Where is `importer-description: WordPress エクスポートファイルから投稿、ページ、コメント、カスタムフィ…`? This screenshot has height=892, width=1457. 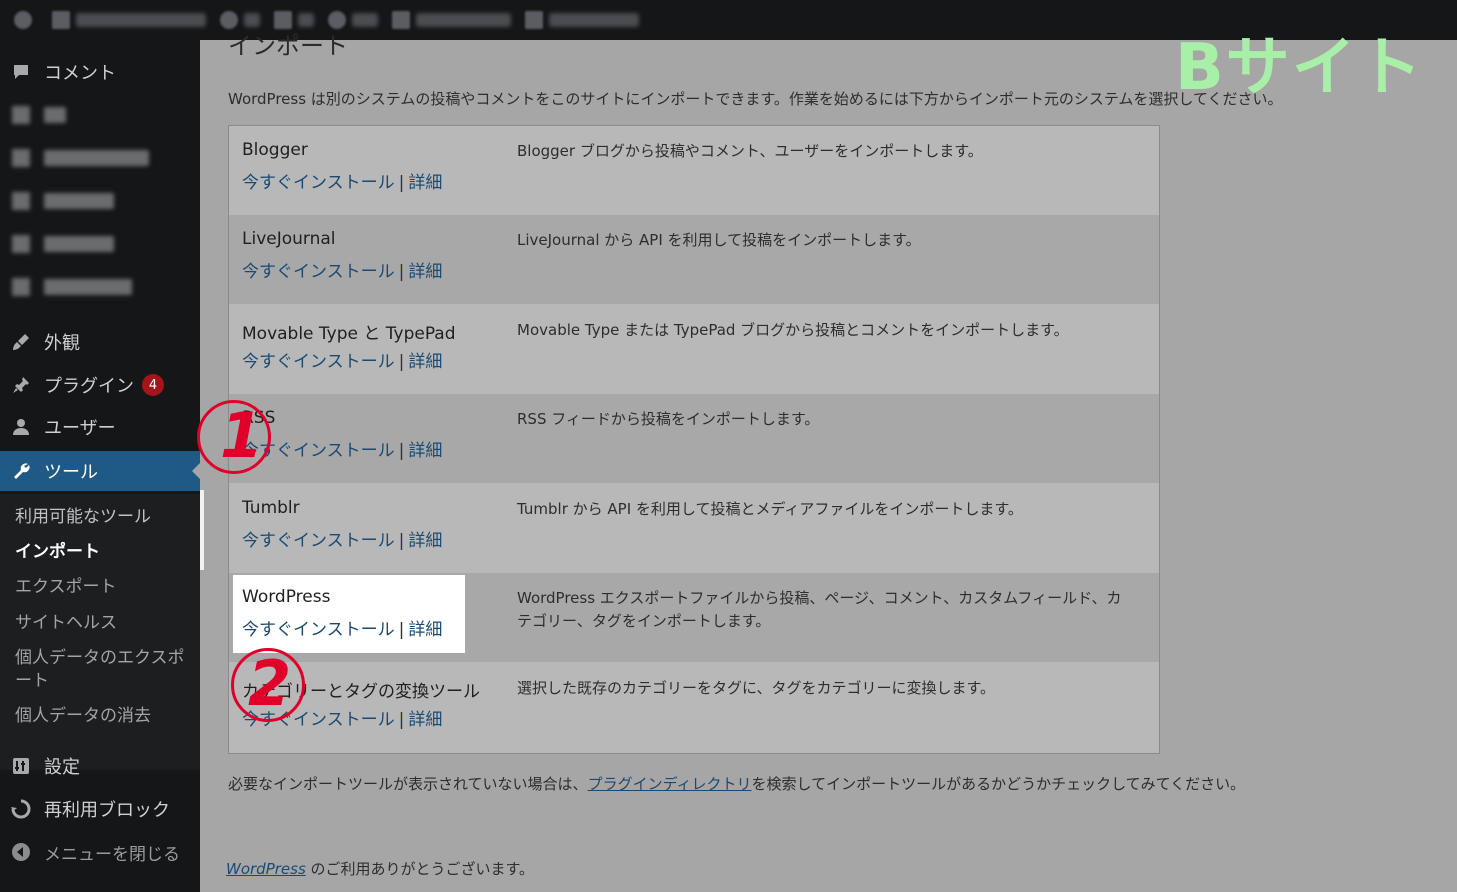 importer-description: WordPress エクスポートファイルから投稿、ページ、コメント、カスタムフィ… is located at coordinates (819, 609).